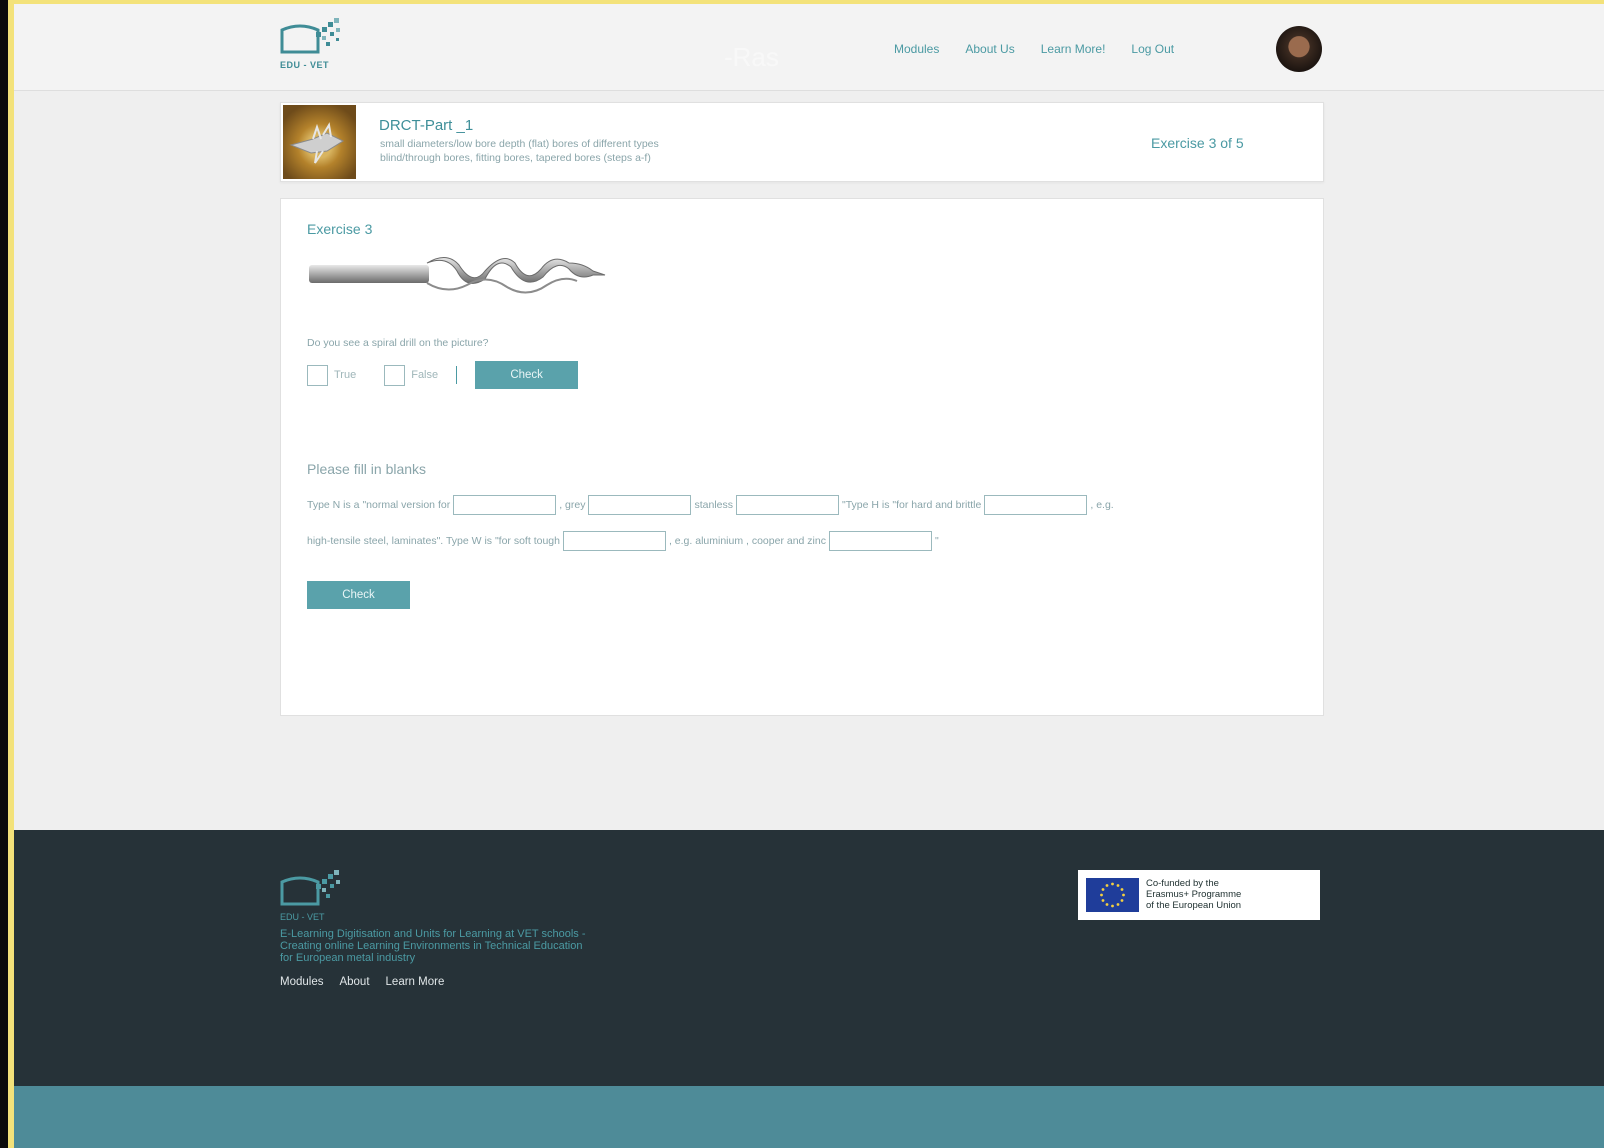  Describe the element at coordinates (426, 125) in the screenshot. I see `module-title: DRCT-Part _1` at that location.